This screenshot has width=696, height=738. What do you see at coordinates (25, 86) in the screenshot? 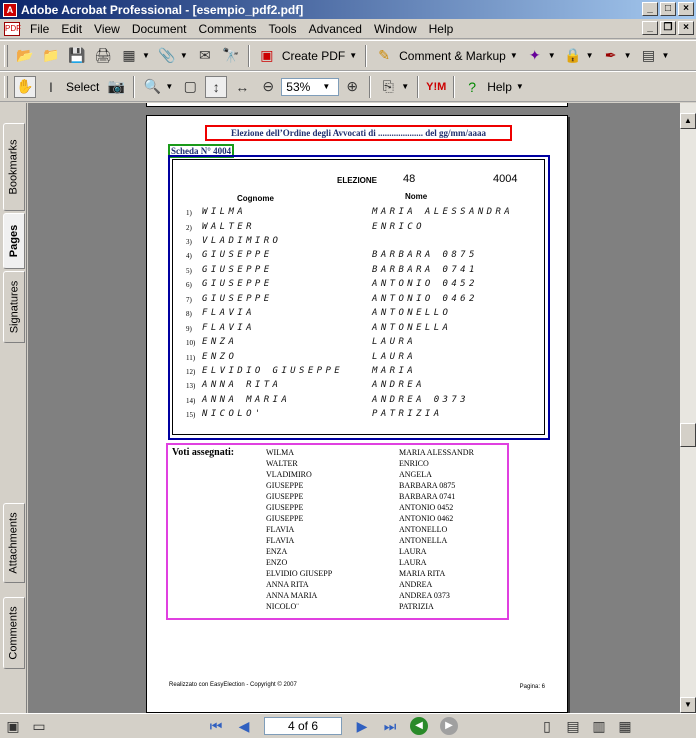
I see `hand-tool-icon: ✋` at bounding box center [25, 86].